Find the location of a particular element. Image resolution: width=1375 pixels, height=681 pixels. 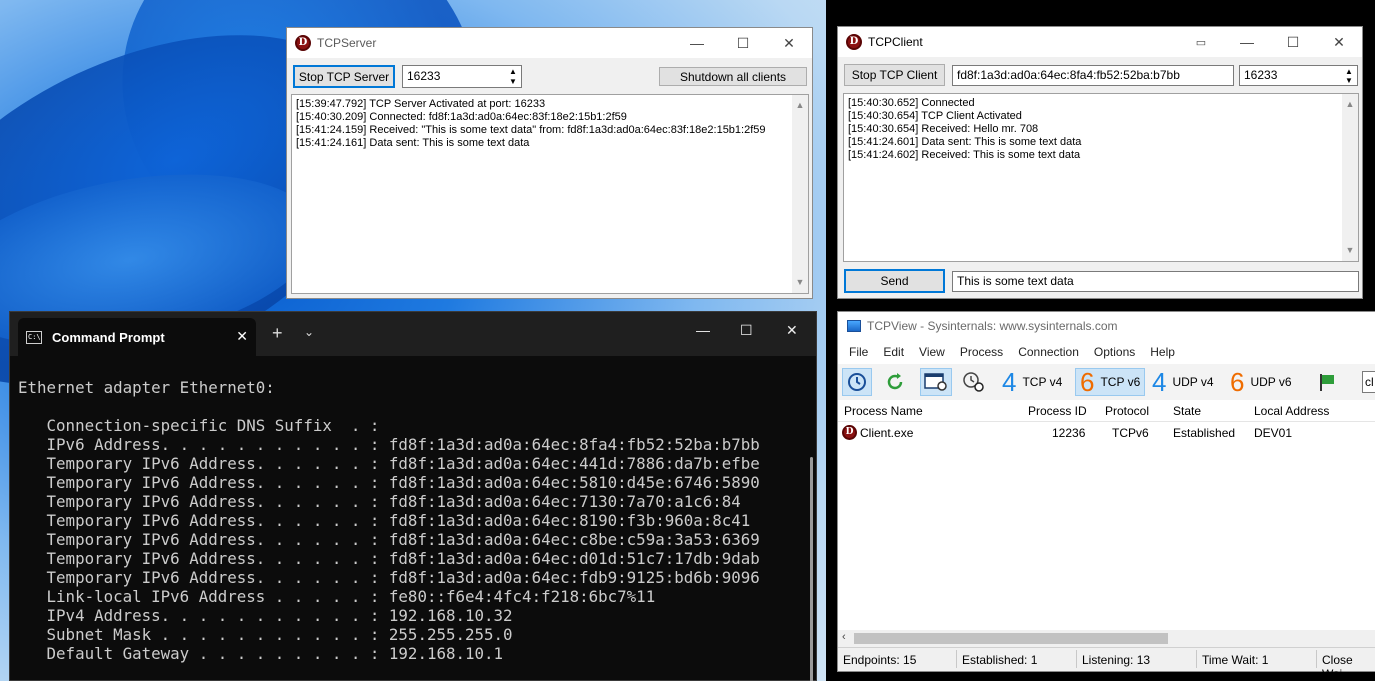

col-process-name: Process Name is located at coordinates (883, 411).